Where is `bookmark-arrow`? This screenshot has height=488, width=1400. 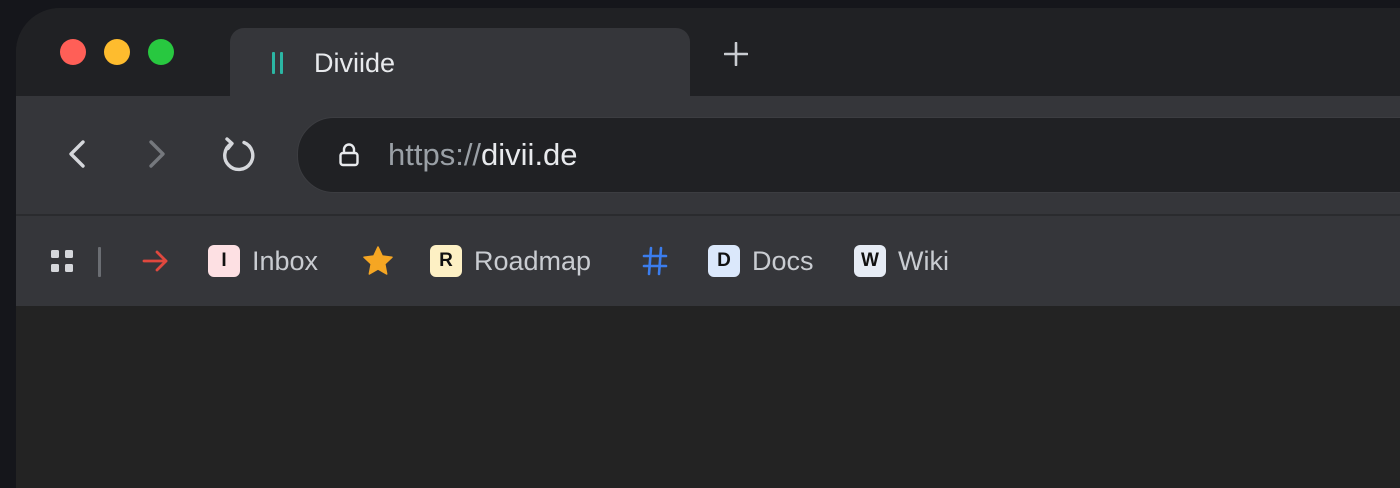 bookmark-arrow is located at coordinates (156, 261).